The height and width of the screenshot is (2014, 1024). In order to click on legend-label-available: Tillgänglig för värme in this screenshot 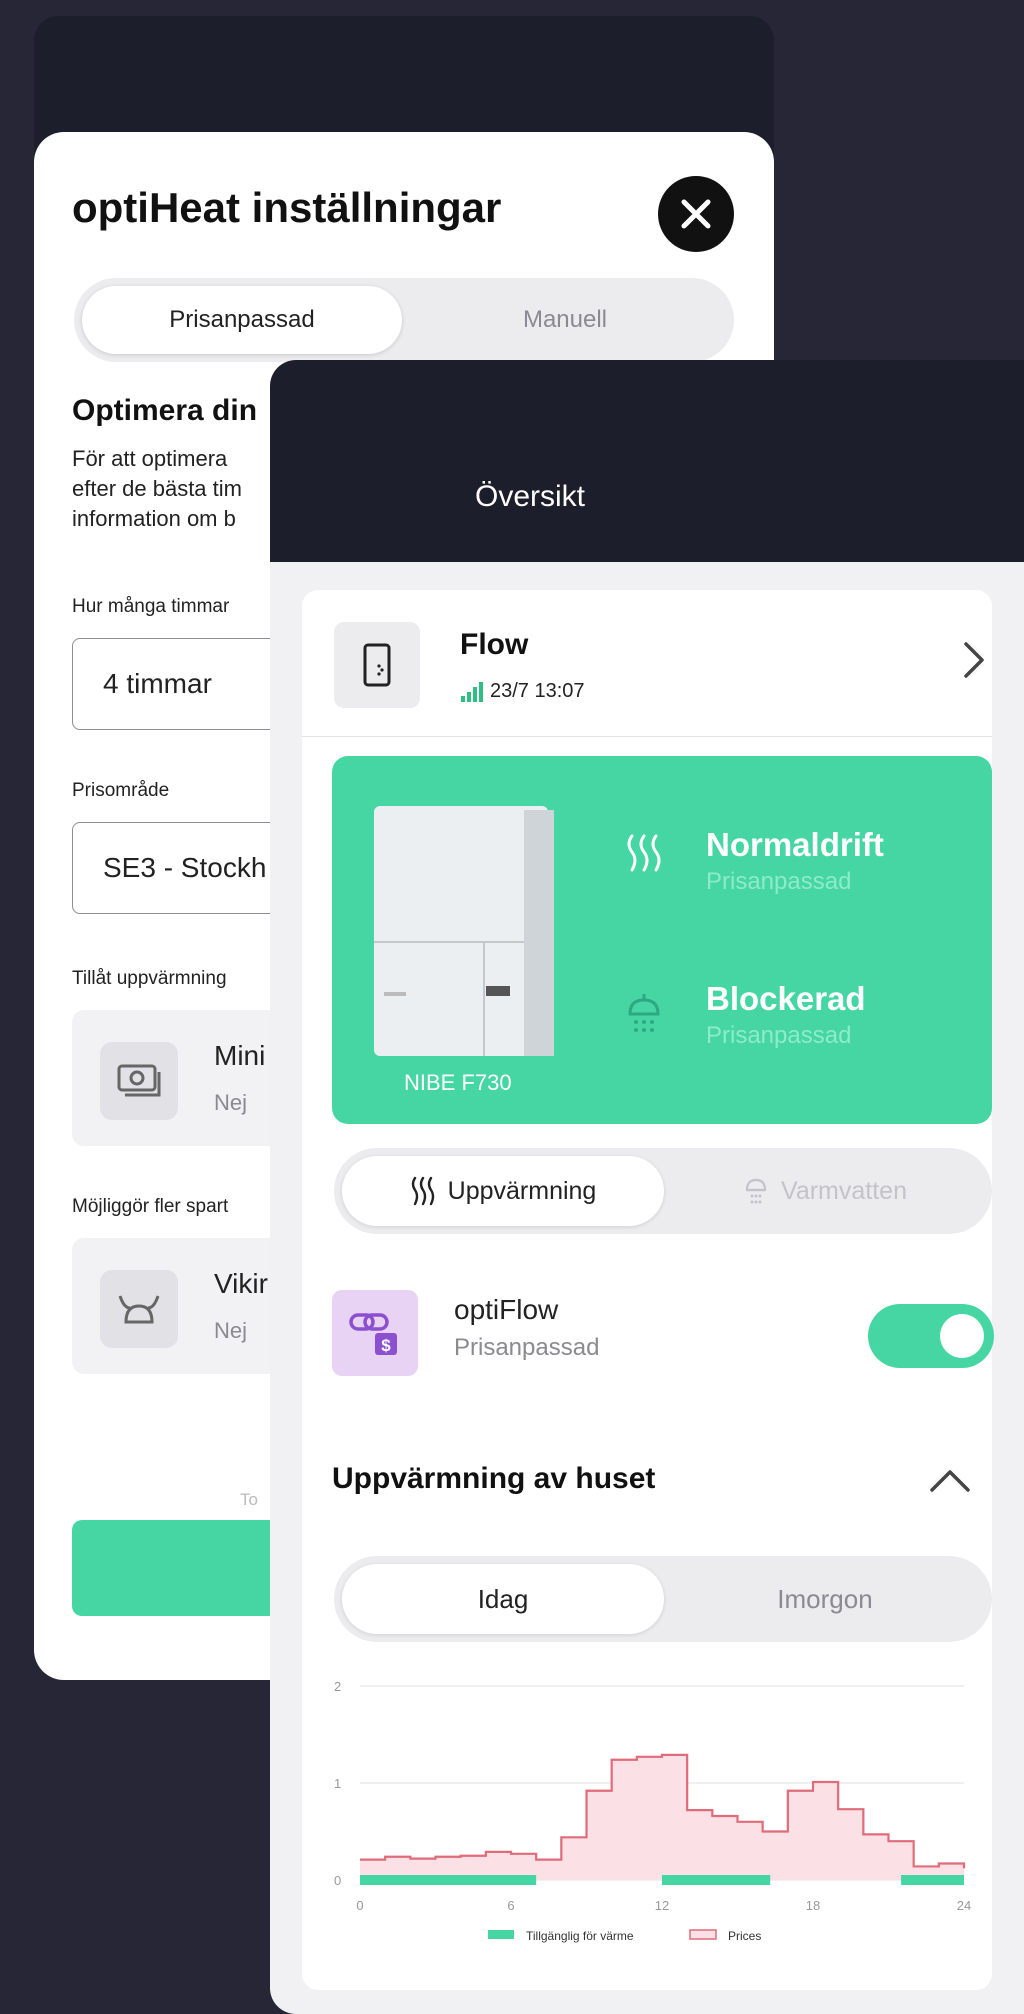, I will do `click(580, 1936)`.